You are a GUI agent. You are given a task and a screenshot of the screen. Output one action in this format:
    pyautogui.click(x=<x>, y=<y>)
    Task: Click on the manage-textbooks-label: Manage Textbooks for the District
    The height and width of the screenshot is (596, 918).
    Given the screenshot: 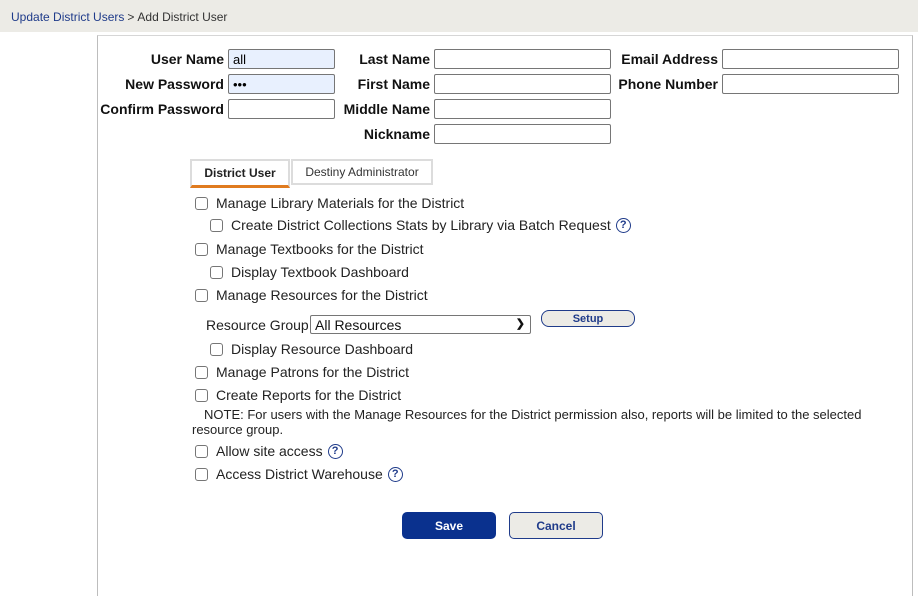 What is the action you would take?
    pyautogui.click(x=320, y=249)
    